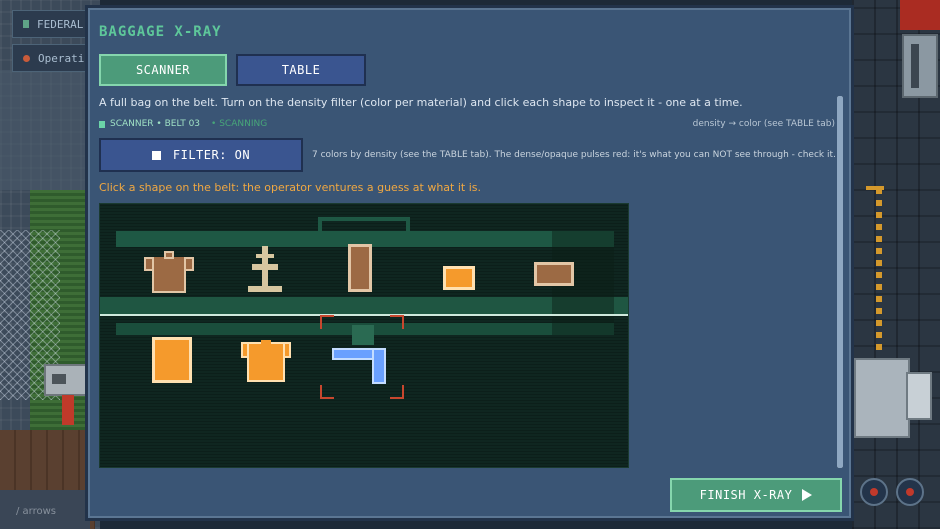 The width and height of the screenshot is (940, 529). I want to click on checkbox-icon, so click(156, 155).